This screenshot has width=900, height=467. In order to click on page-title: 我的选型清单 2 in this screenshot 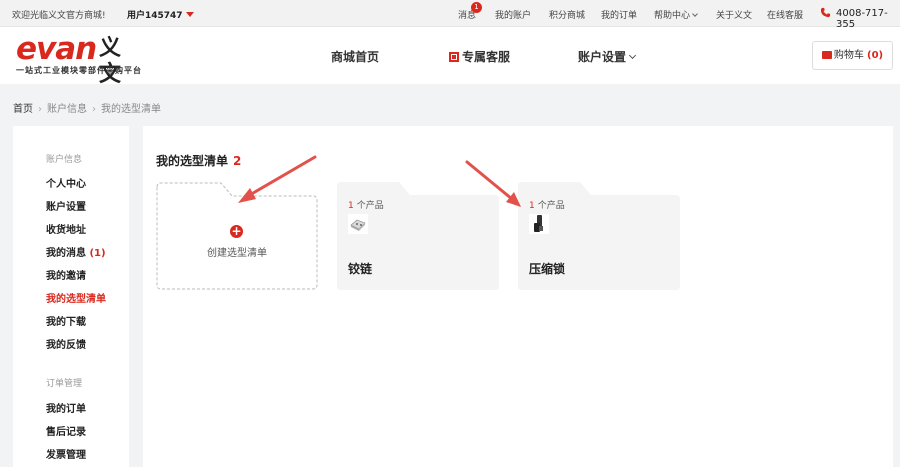, I will do `click(198, 160)`.